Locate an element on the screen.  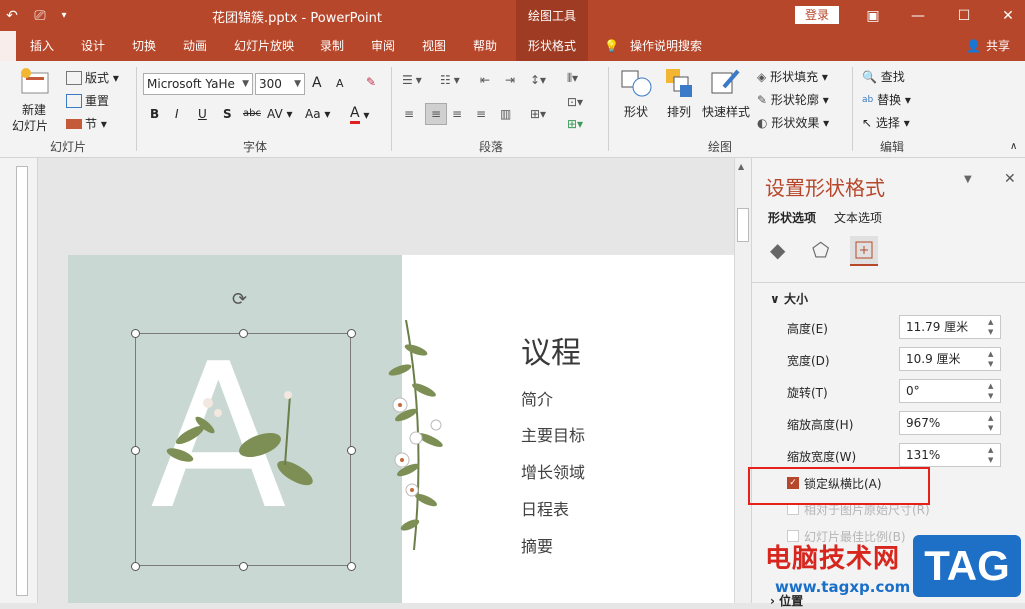
align-right-icon: ≡ is located at coordinates (457, 114).